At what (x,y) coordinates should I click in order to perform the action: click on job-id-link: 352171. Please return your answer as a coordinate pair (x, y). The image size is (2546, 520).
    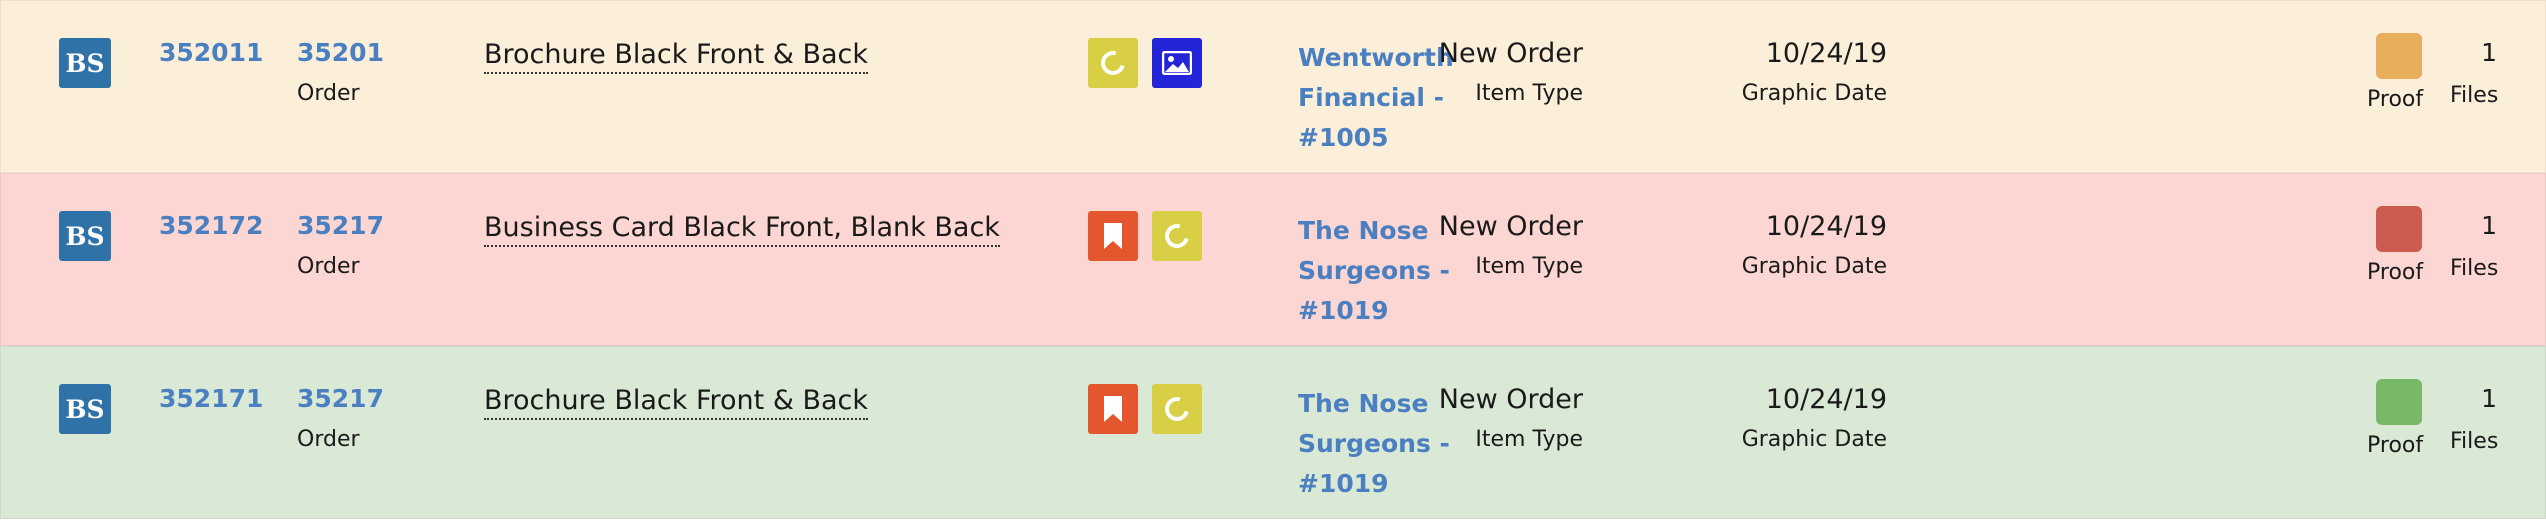
    Looking at the image, I should click on (211, 398).